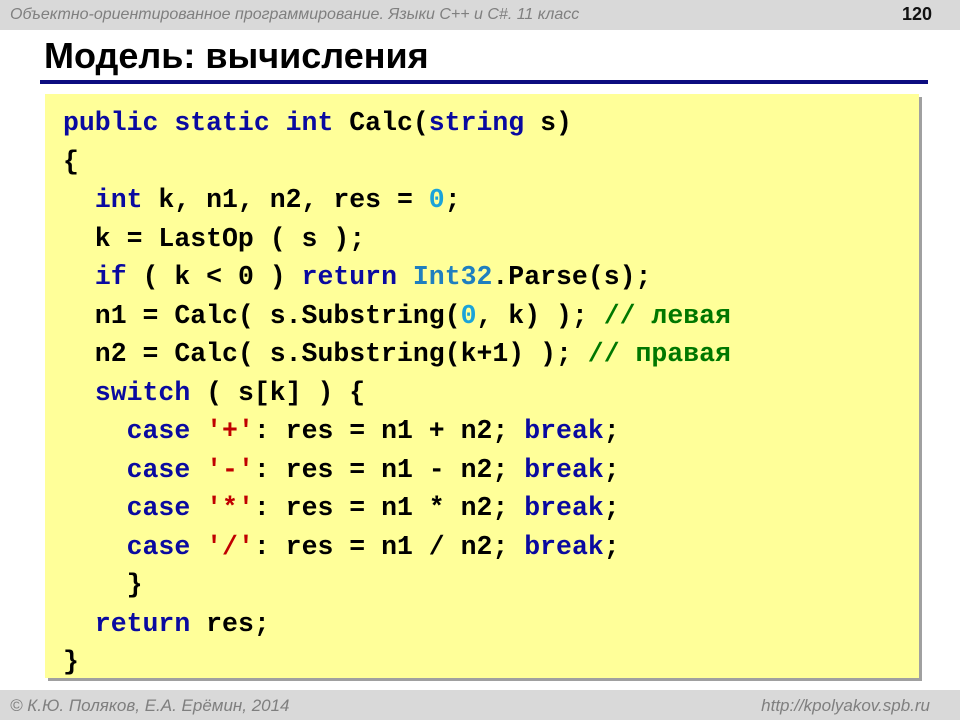 Image resolution: width=960 pixels, height=720 pixels. What do you see at coordinates (150, 705) in the screenshot?
I see `copyright: © К.Ю. Поляков, Е.А. Ерёмин, 2014` at bounding box center [150, 705].